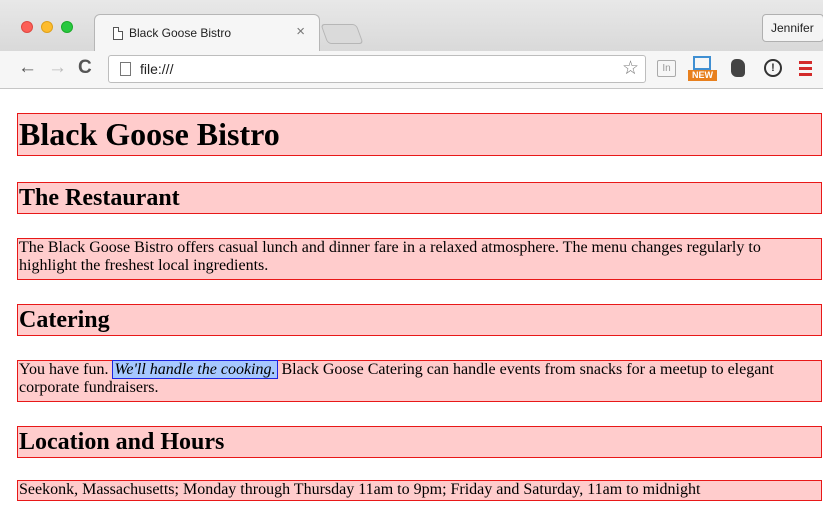  Describe the element at coordinates (738, 68) in the screenshot. I see `evernote-icon` at that location.